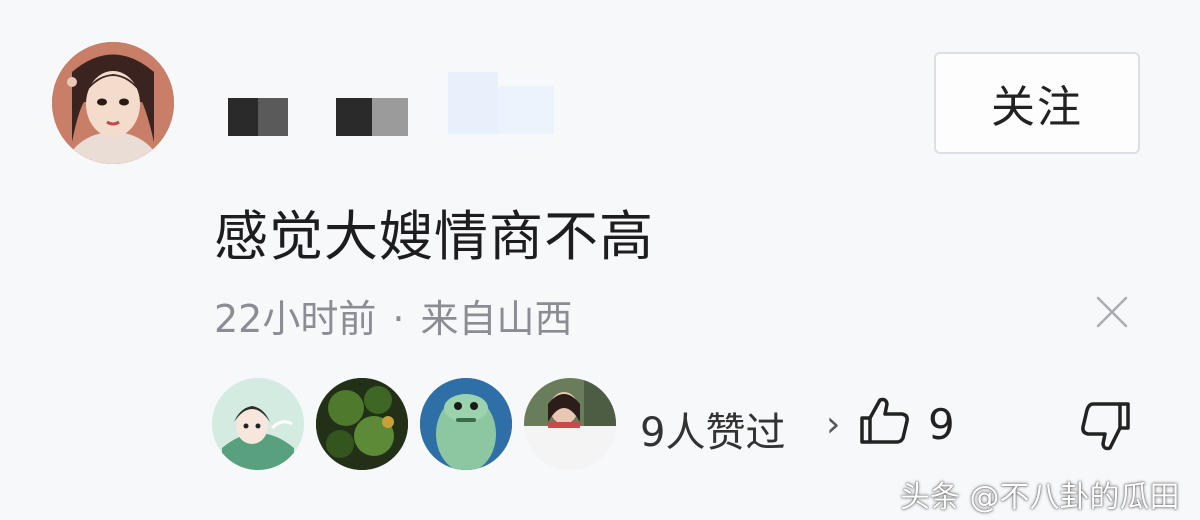 The width and height of the screenshot is (1200, 520). I want to click on like-count: 9, so click(941, 424).